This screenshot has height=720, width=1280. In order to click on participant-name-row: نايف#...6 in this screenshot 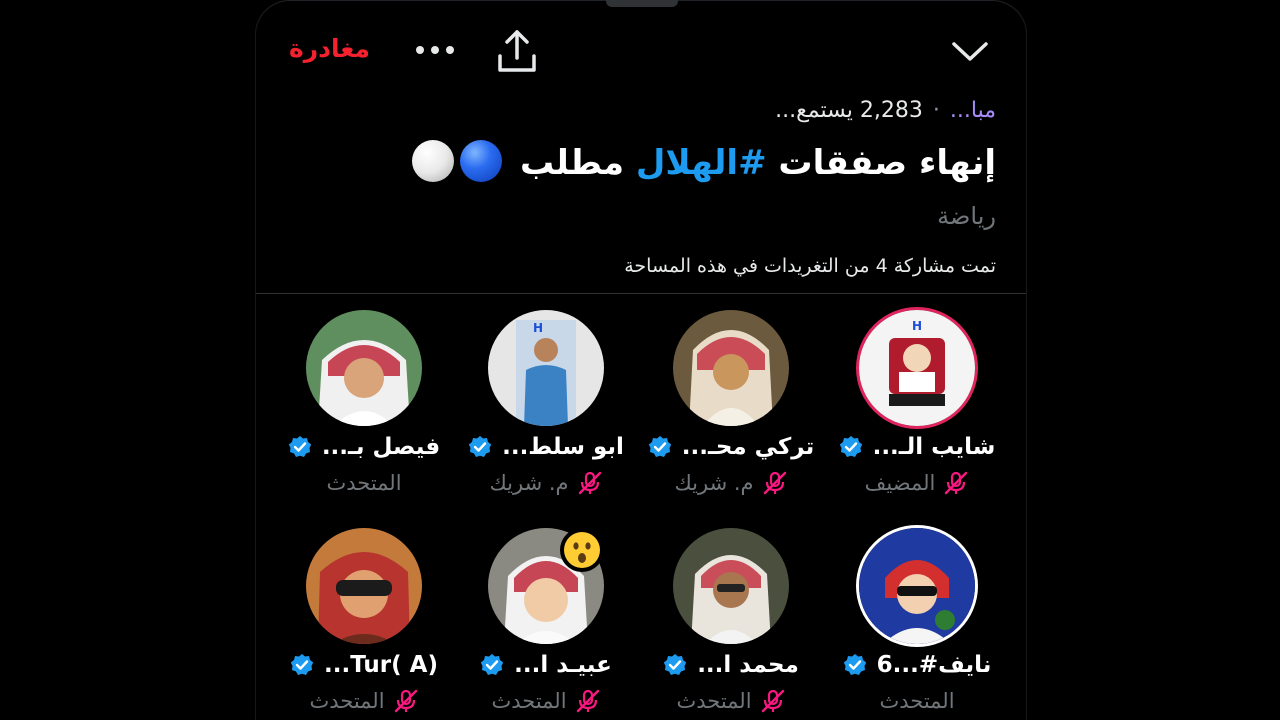, I will do `click(917, 665)`.